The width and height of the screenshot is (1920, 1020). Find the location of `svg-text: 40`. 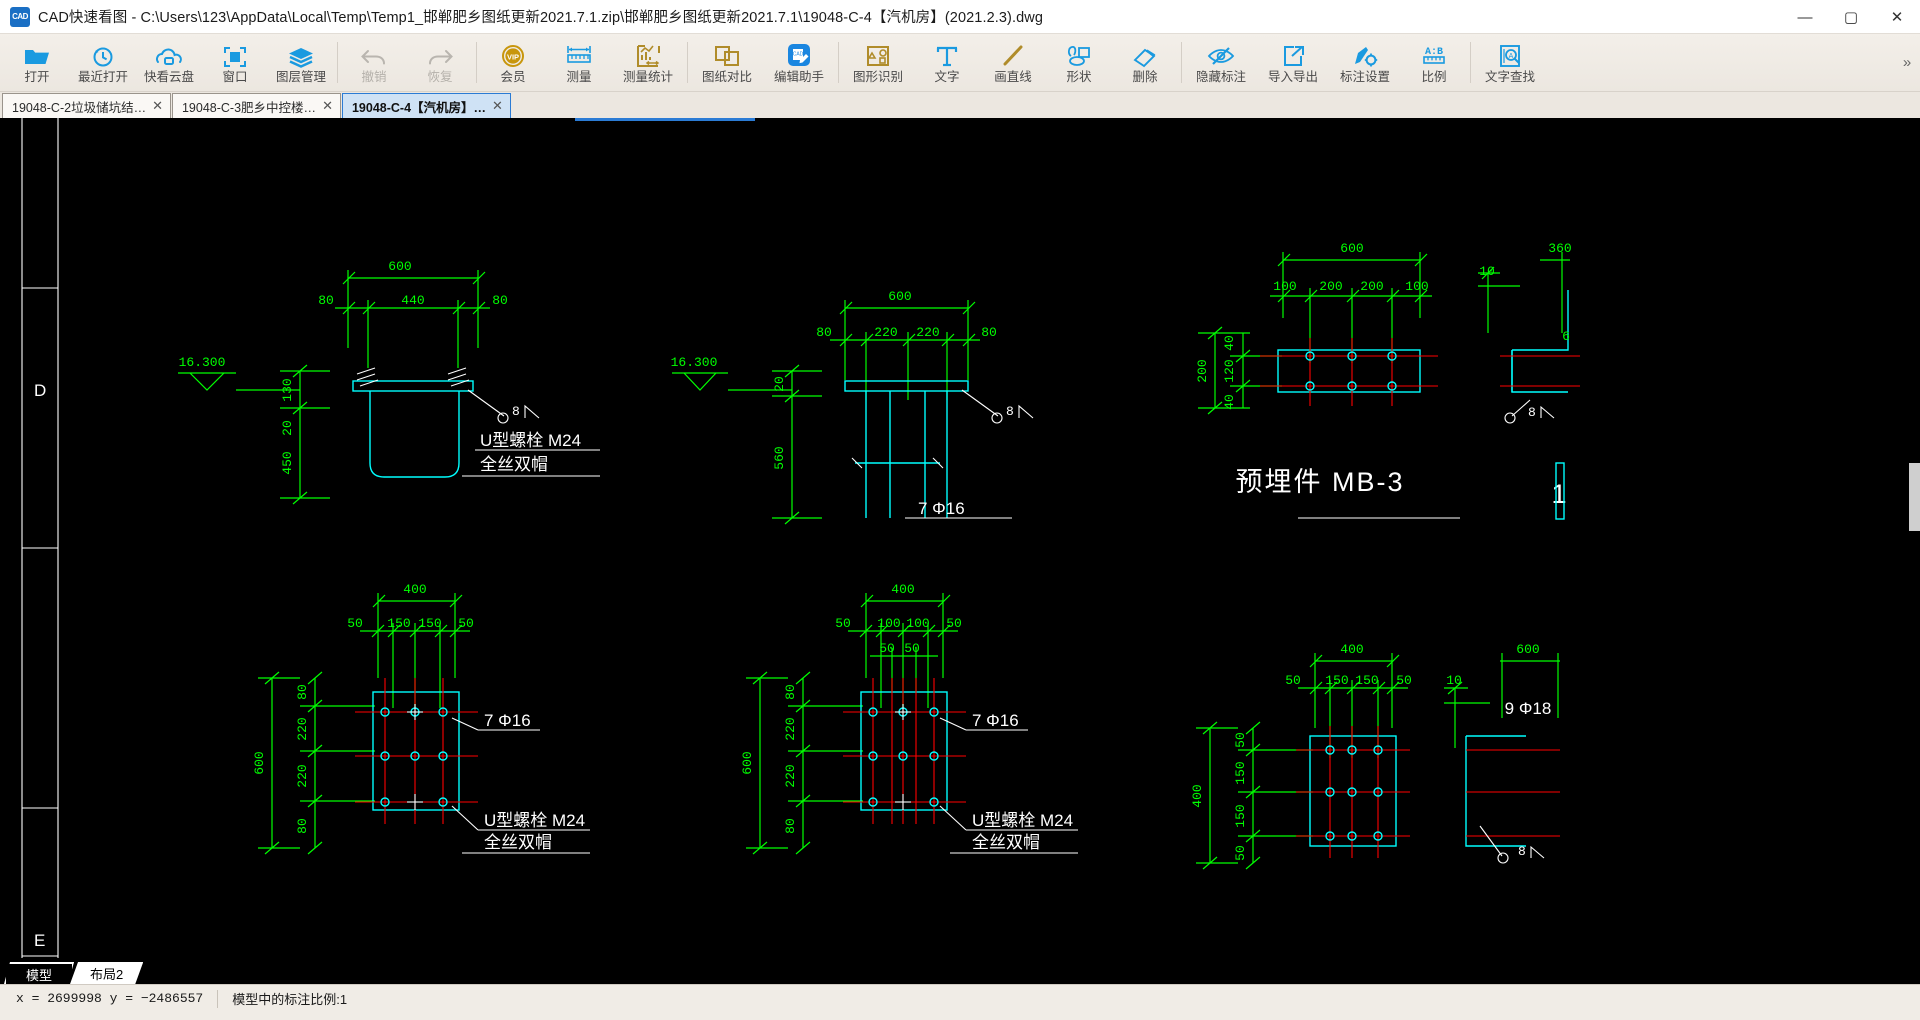

svg-text: 40 is located at coordinates (1229, 343).